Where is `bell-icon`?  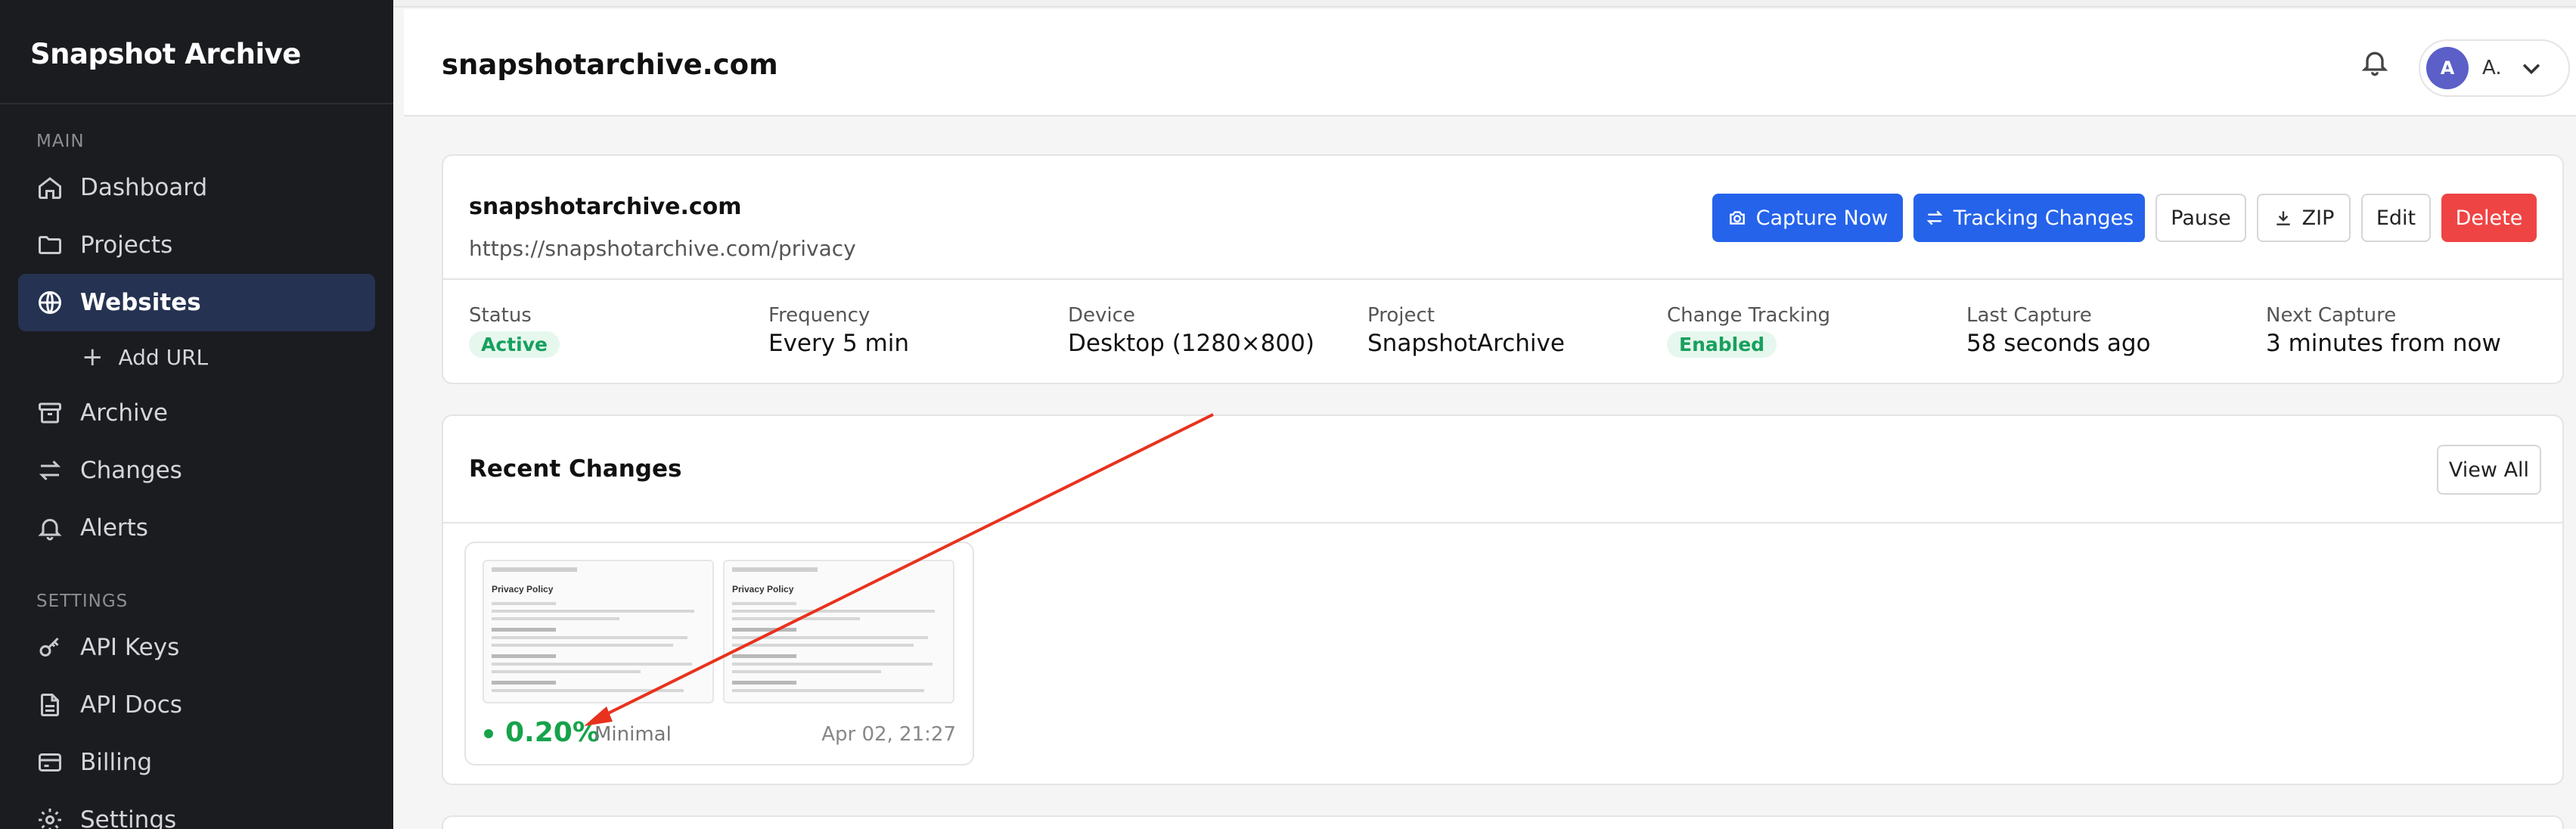 bell-icon is located at coordinates (50, 528).